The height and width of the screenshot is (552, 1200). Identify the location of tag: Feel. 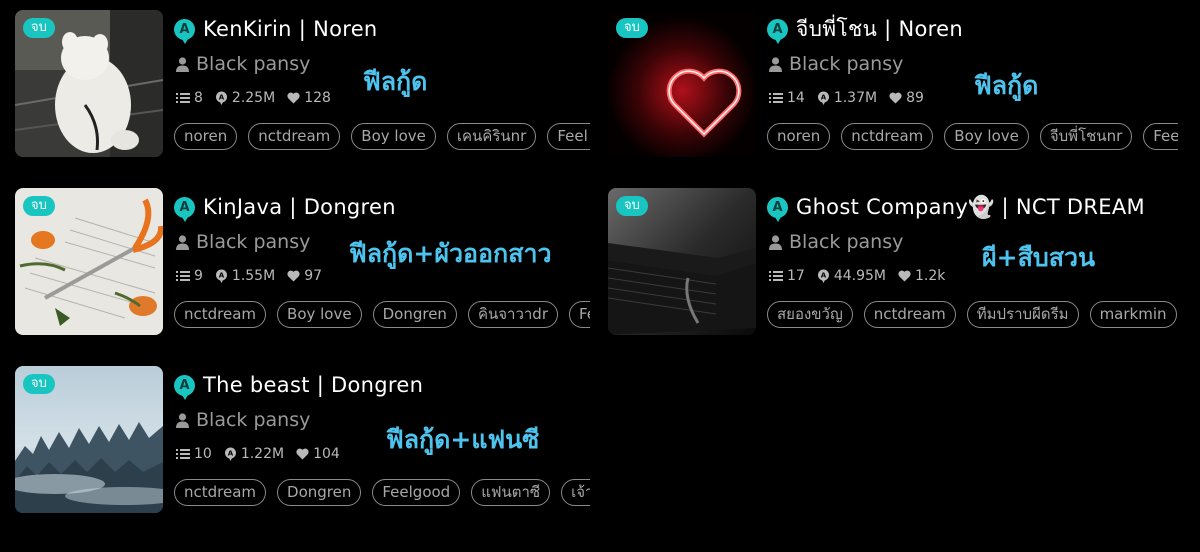
(579, 314).